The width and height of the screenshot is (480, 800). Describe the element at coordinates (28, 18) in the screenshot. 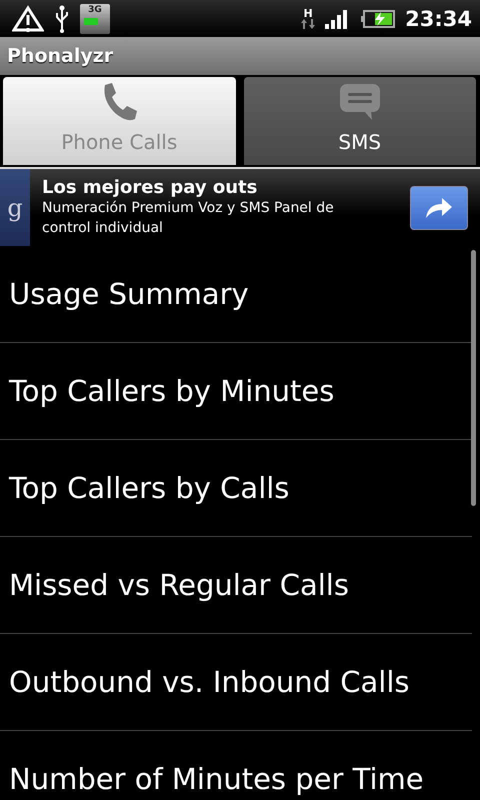

I see `warning-icon` at that location.